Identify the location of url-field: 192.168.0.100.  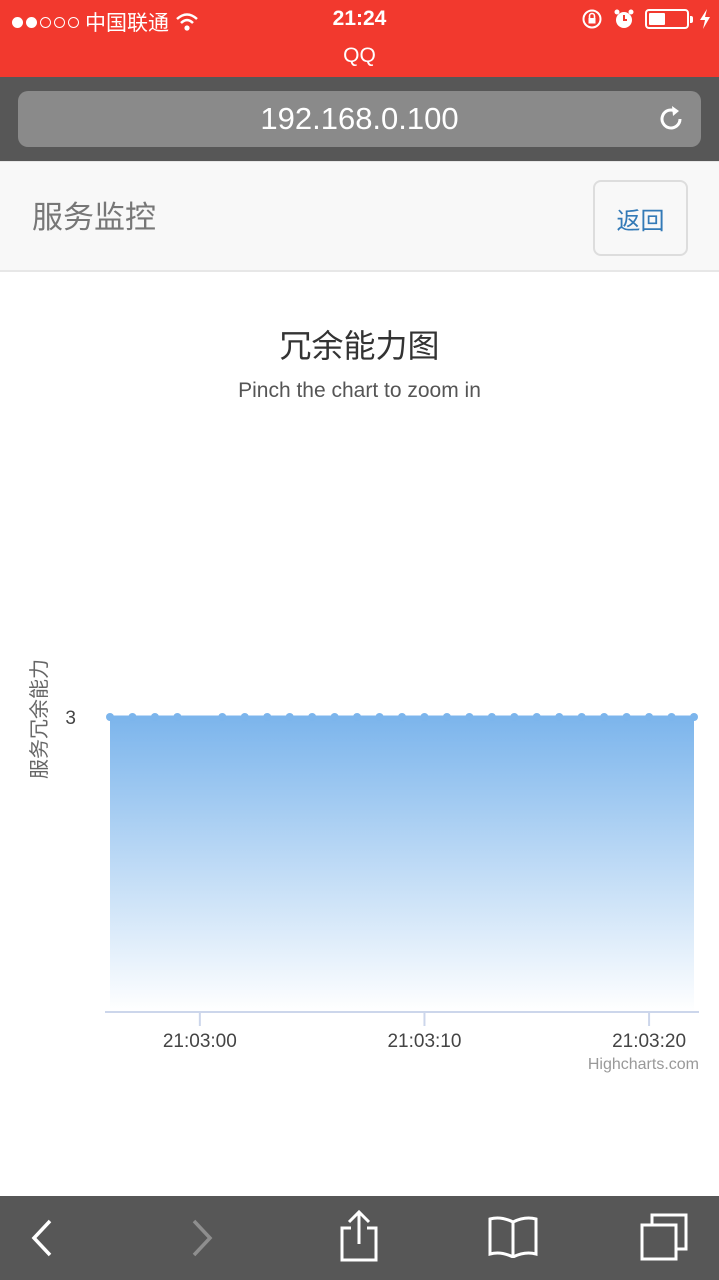
(359, 119).